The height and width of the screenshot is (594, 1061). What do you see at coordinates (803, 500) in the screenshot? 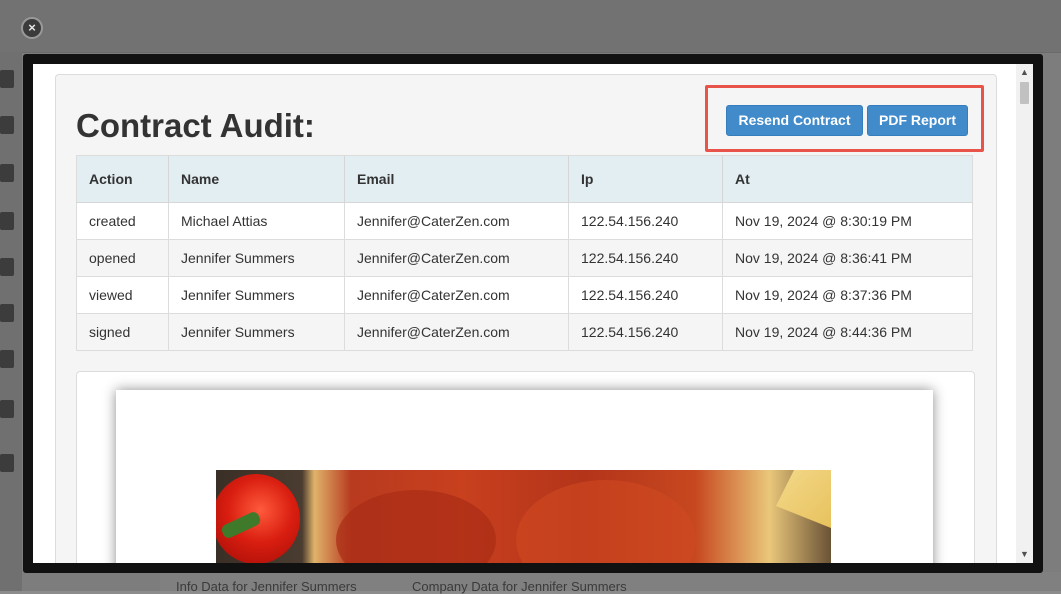
I see `cheese-image` at bounding box center [803, 500].